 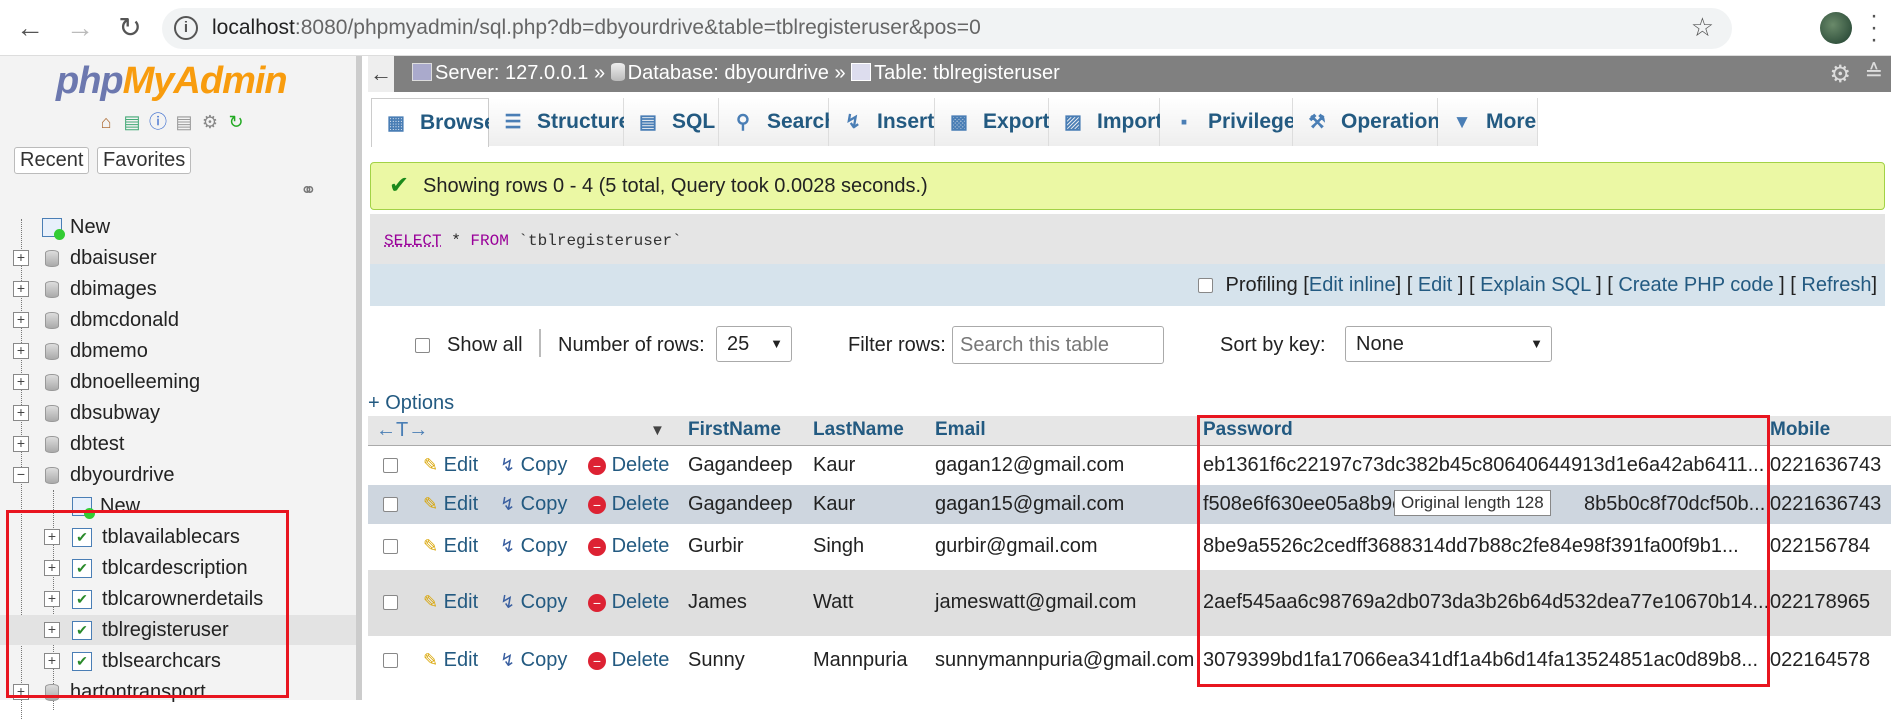 I want to click on bookmark-star-icon: ☆, so click(x=1702, y=27).